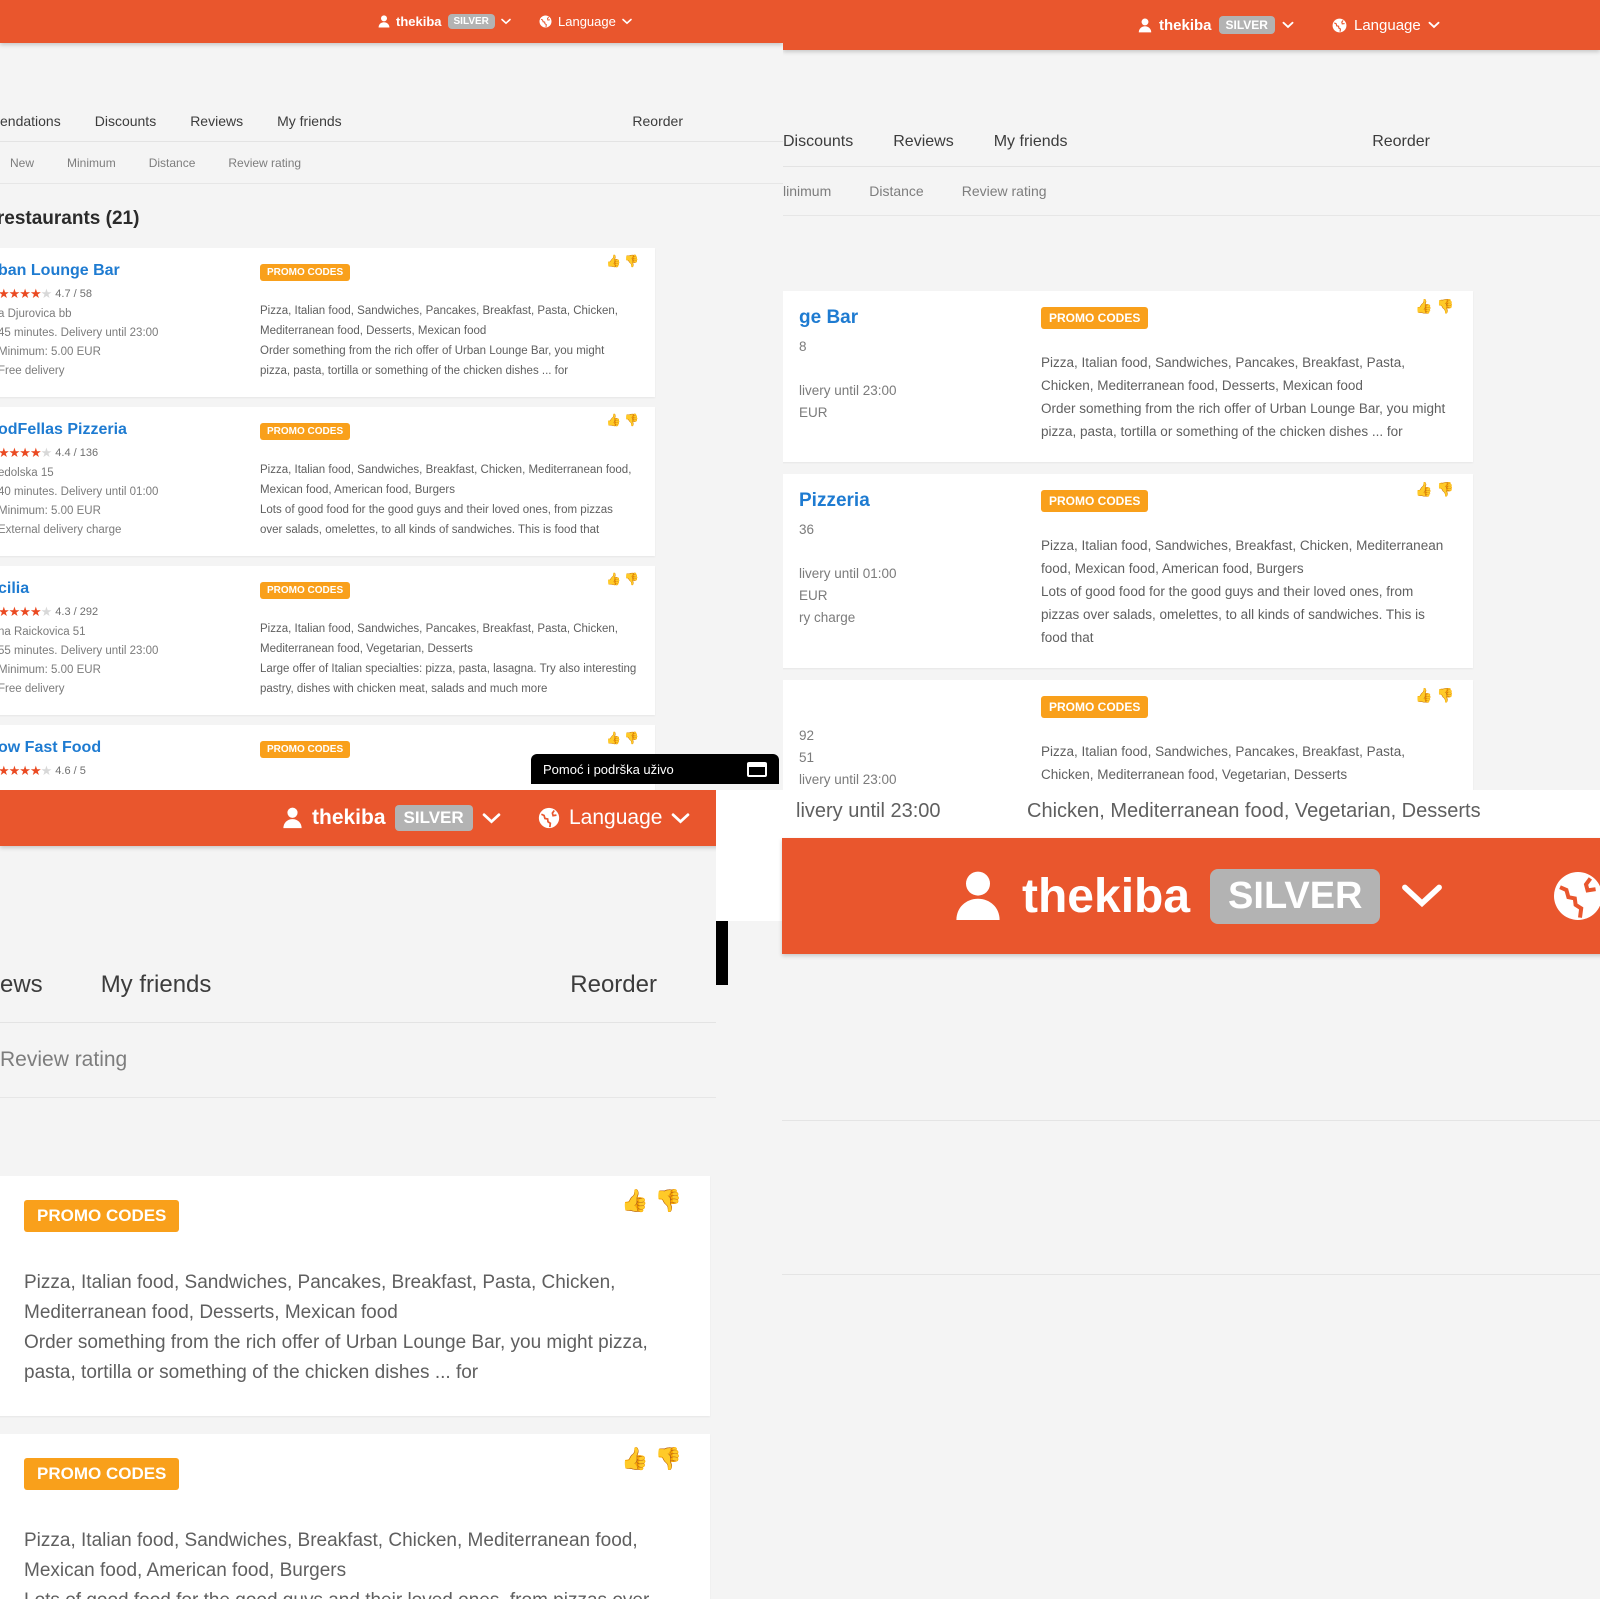  I want to click on sort-item-new: New, so click(22, 163).